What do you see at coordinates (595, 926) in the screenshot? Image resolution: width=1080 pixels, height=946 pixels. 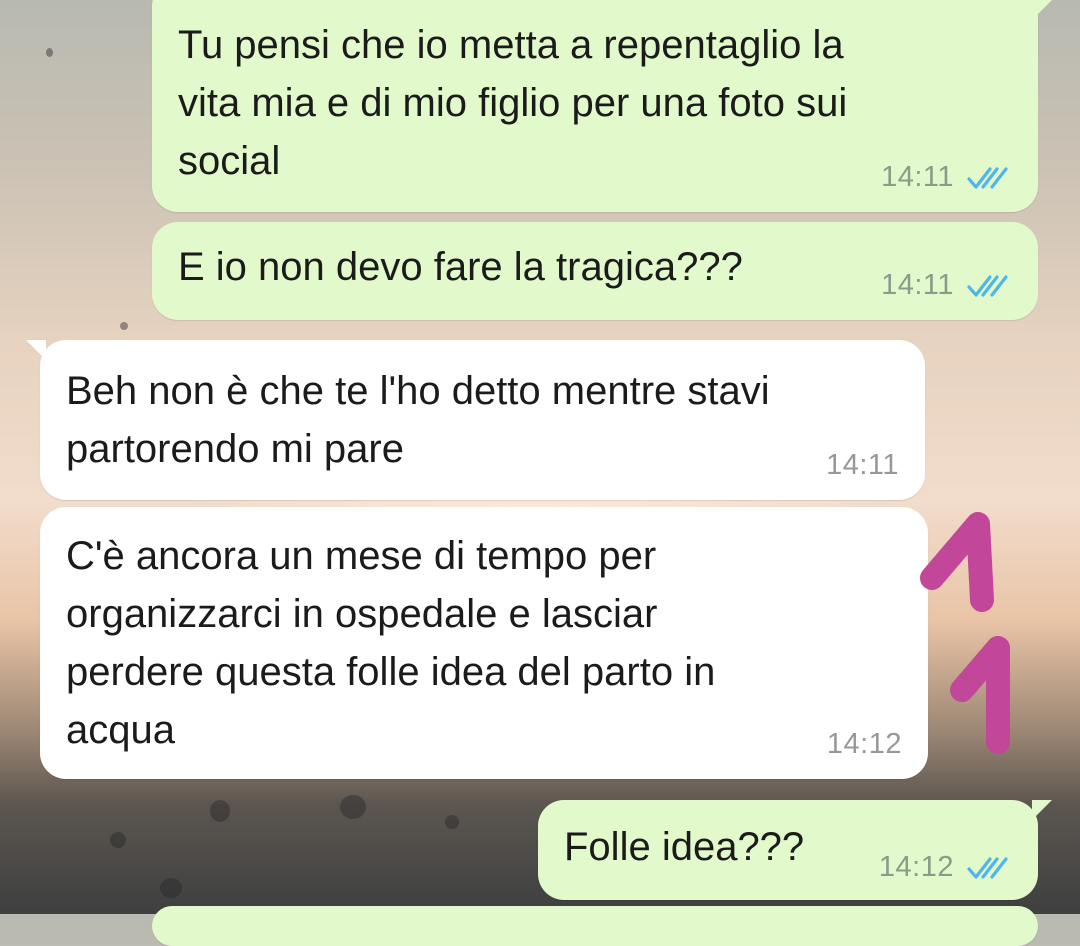 I see `message-bubble-outgoing` at bounding box center [595, 926].